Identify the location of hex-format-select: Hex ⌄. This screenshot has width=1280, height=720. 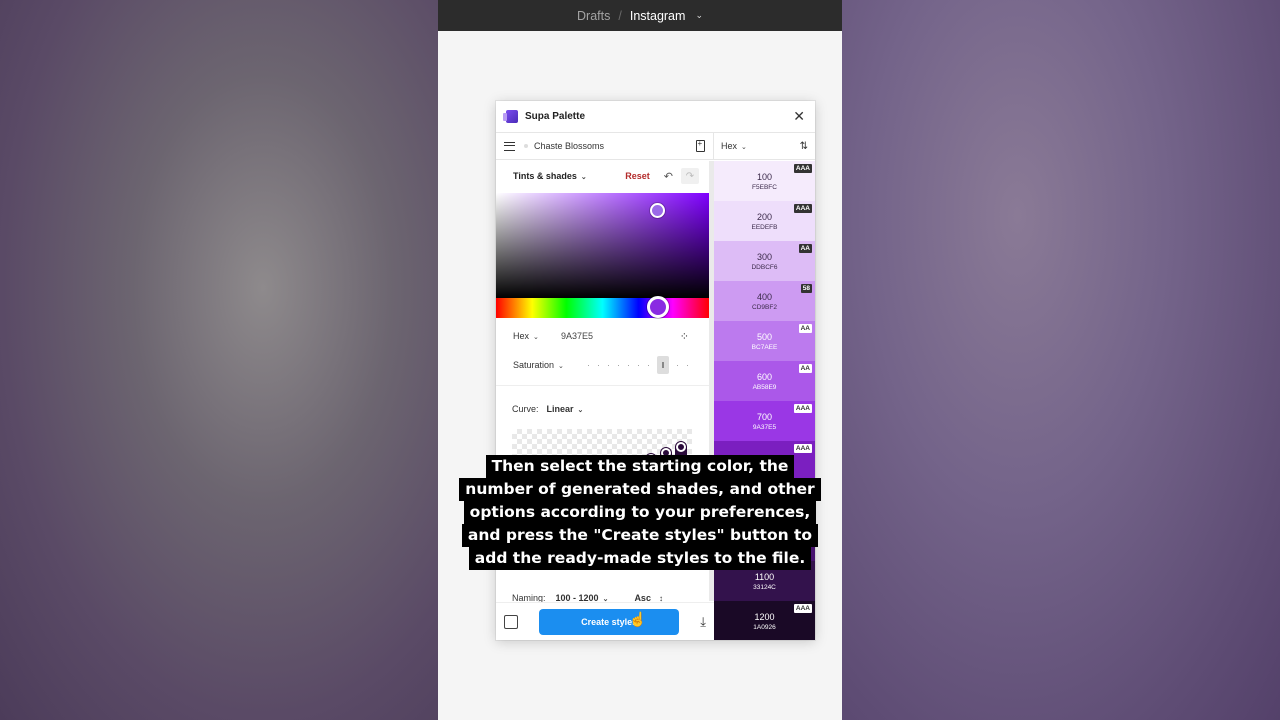
(537, 336).